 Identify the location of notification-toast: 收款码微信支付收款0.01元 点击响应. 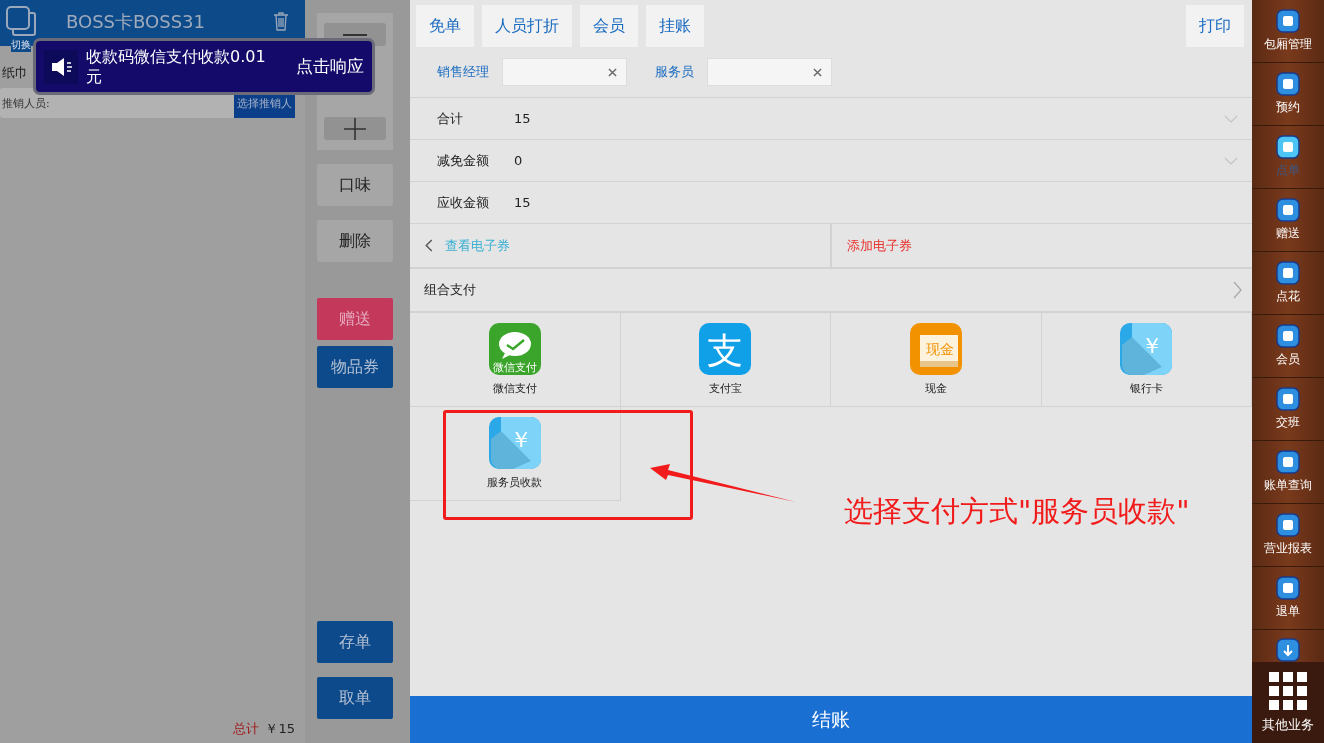
(204, 66).